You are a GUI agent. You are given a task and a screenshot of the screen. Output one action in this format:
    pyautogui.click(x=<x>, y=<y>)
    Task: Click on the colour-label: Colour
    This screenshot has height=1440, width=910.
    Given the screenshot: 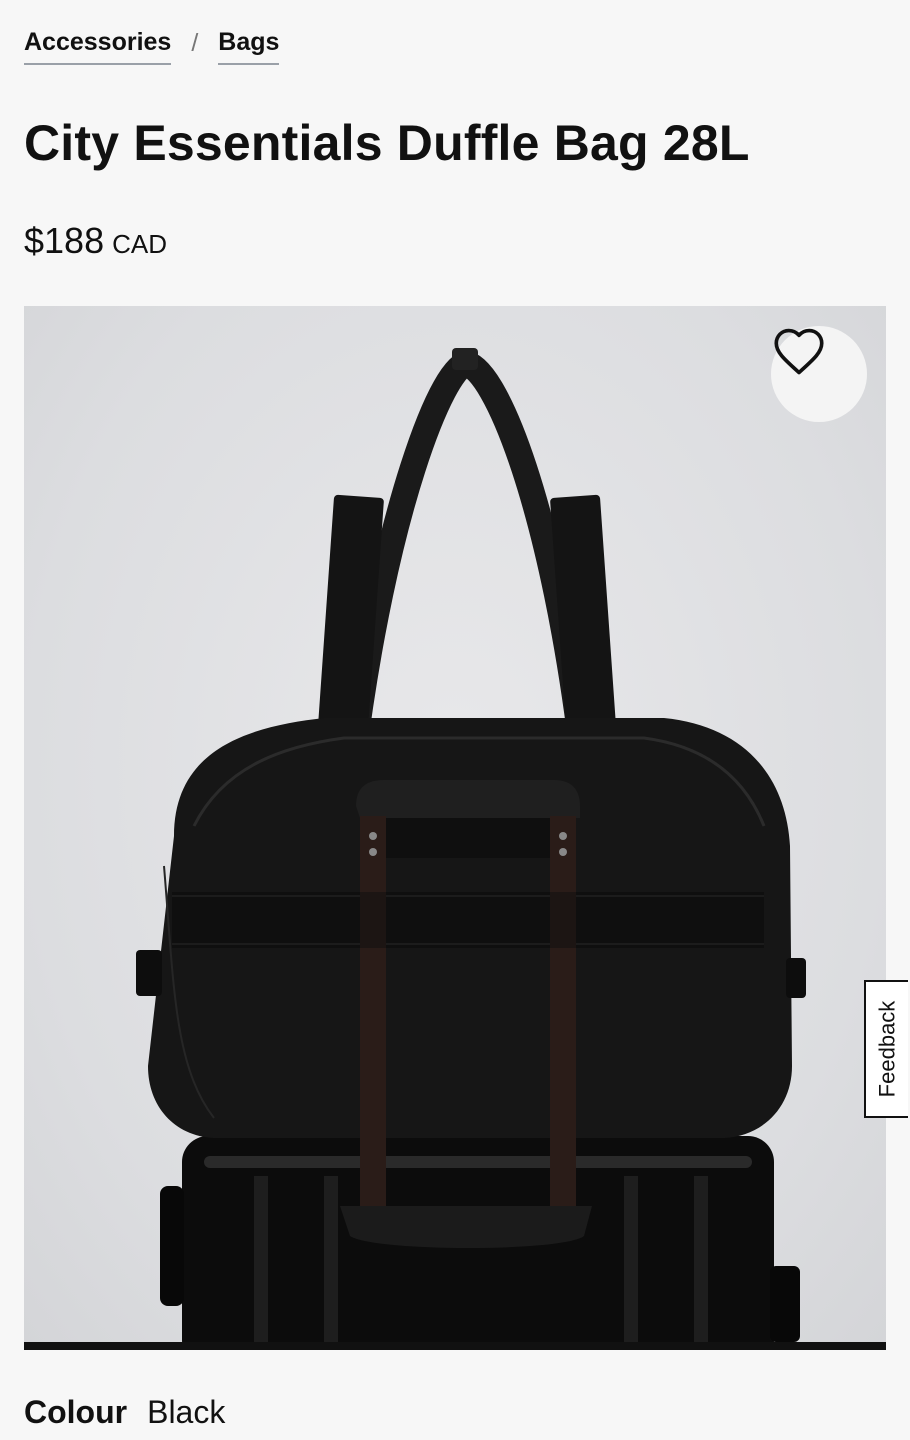 What is the action you would take?
    pyautogui.click(x=76, y=1412)
    